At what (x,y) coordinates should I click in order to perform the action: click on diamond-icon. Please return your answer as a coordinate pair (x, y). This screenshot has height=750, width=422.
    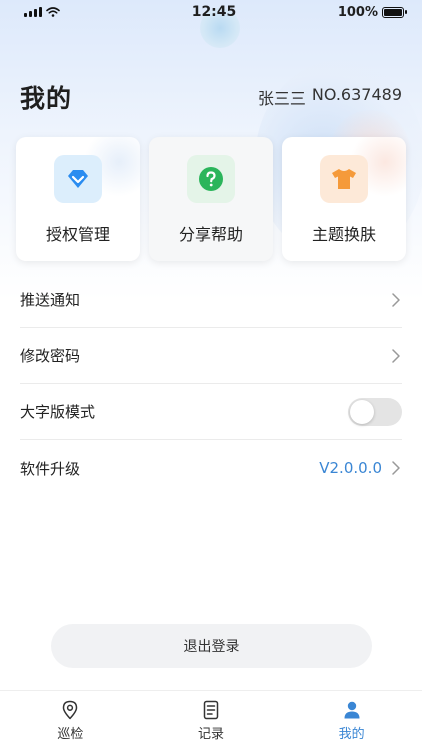
    Looking at the image, I should click on (78, 179).